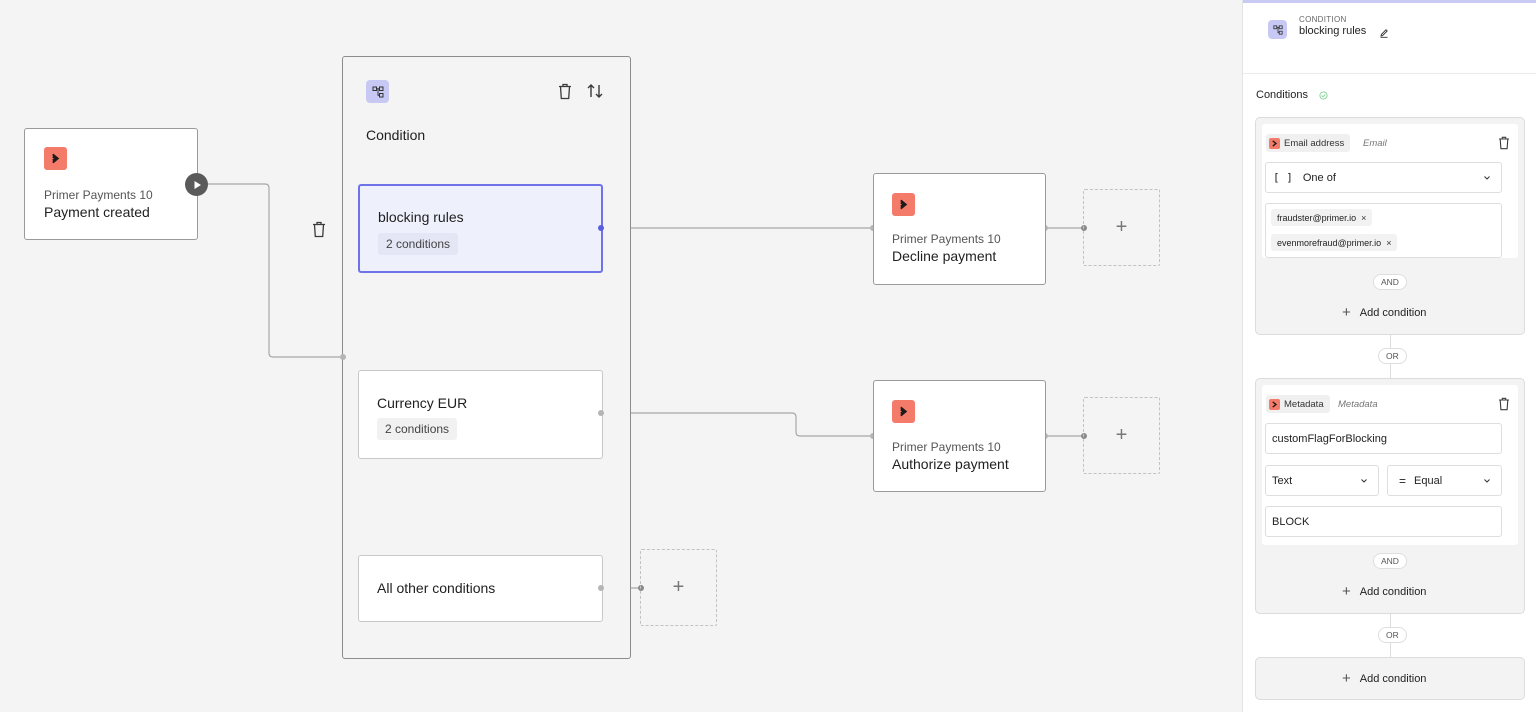 This screenshot has width=1536, height=712. Describe the element at coordinates (396, 135) in the screenshot. I see `condition-title: Condition` at that location.